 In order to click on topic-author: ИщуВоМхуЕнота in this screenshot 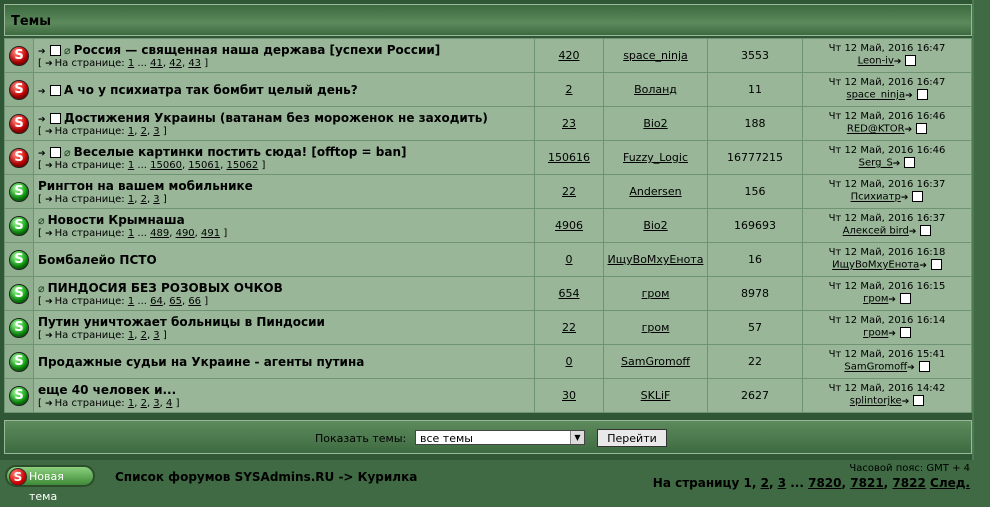, I will do `click(656, 259)`.